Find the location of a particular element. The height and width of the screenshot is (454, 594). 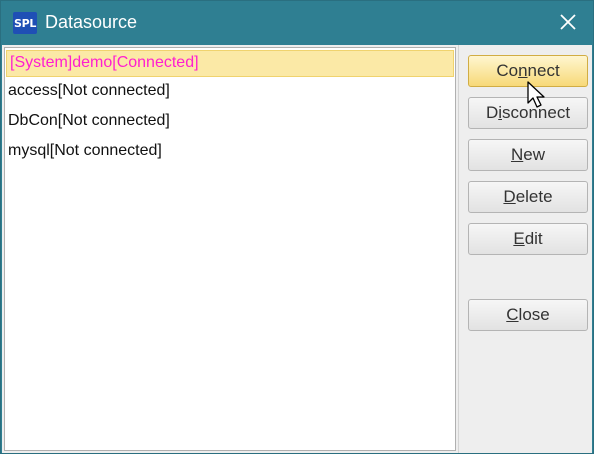

edit-button: Edit is located at coordinates (528, 239).